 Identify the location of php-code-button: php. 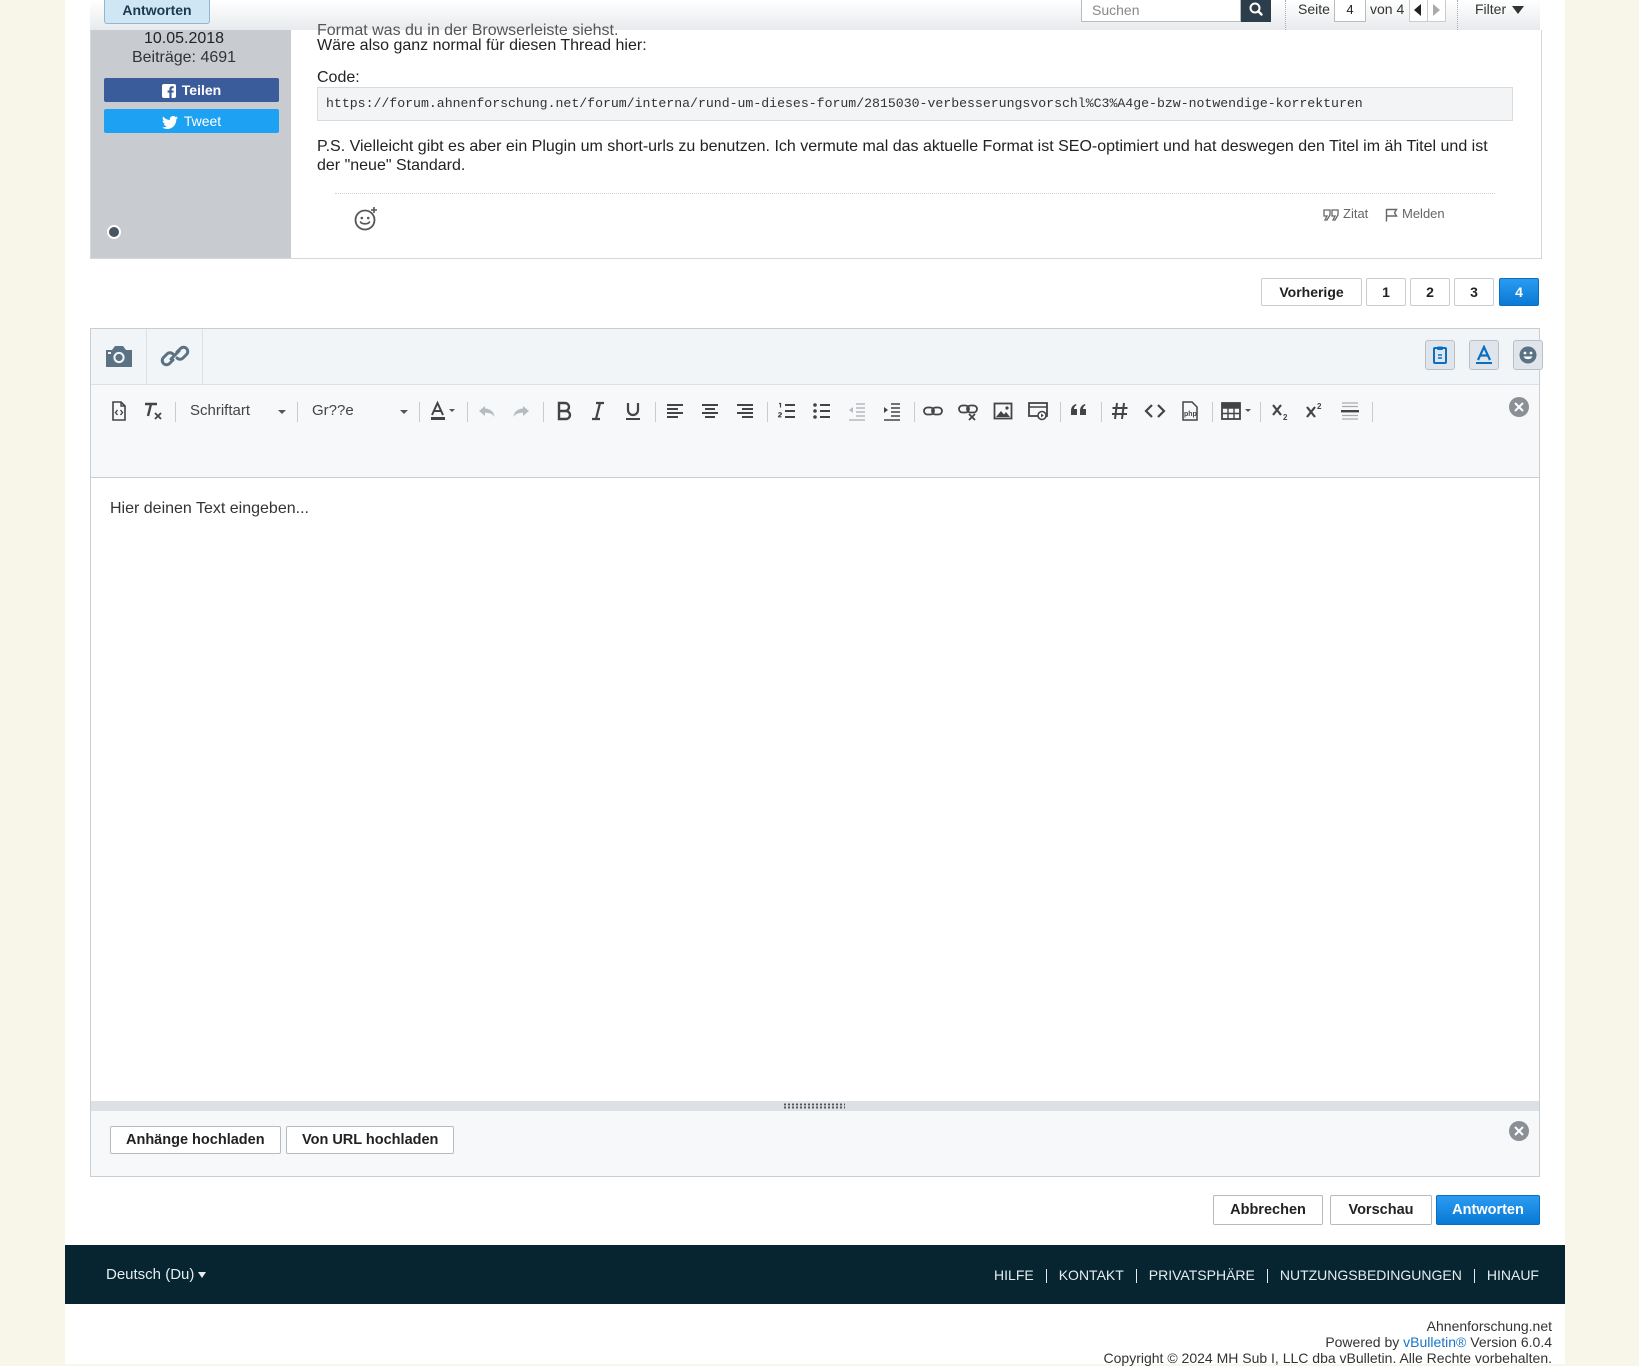
(1190, 411).